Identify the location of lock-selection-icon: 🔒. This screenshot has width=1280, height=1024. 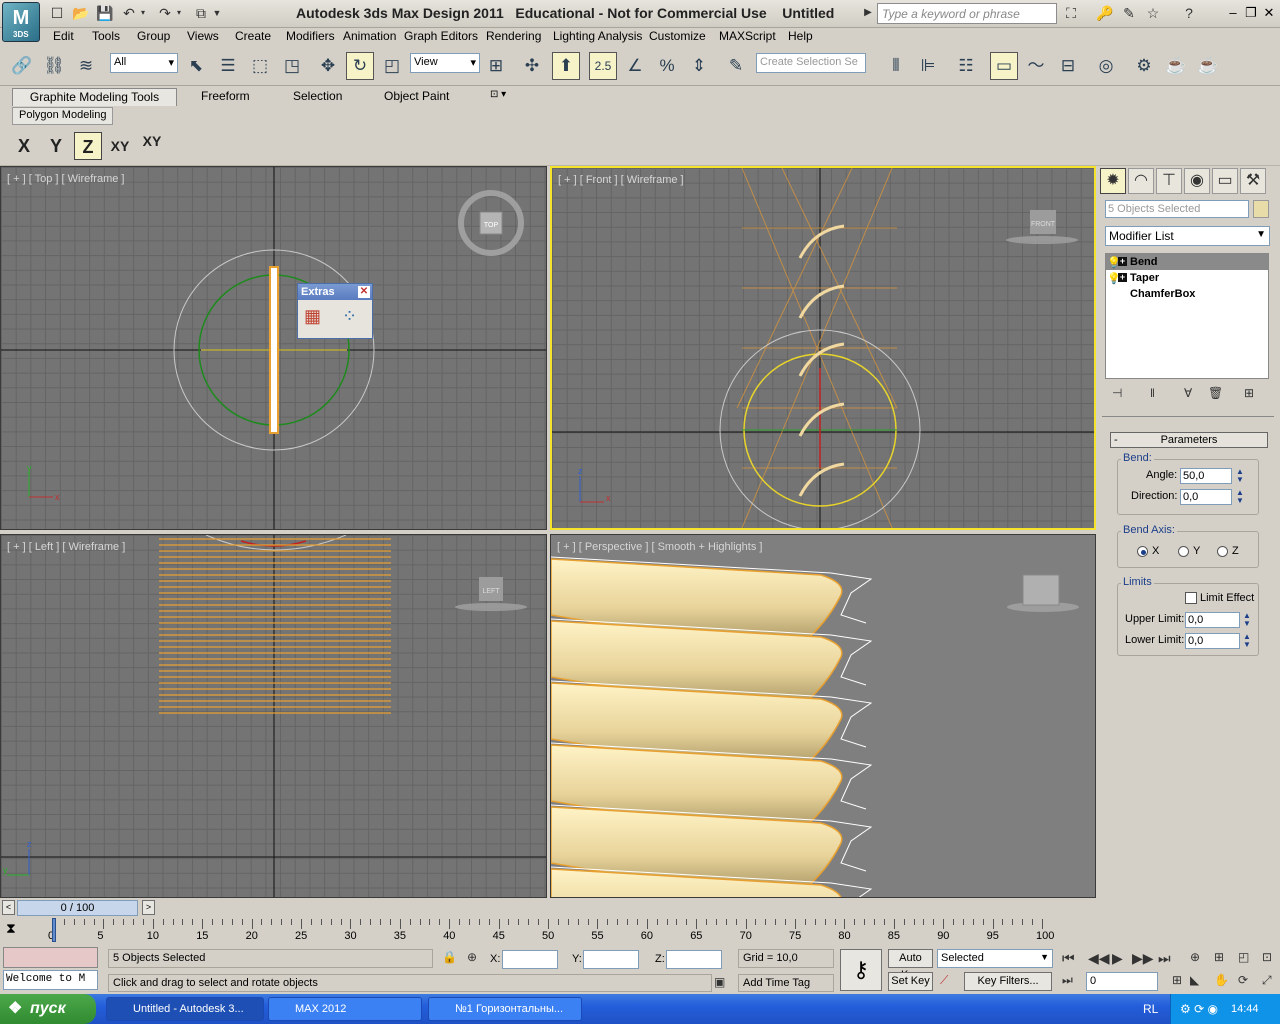
(449, 957).